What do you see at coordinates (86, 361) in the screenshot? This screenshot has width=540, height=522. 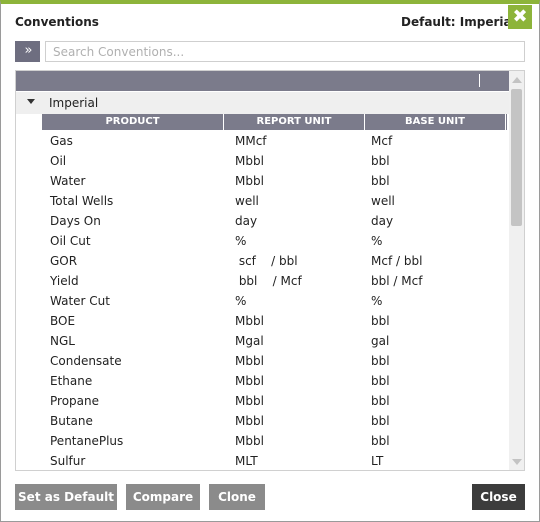 I see `product-cell: Condensate` at bounding box center [86, 361].